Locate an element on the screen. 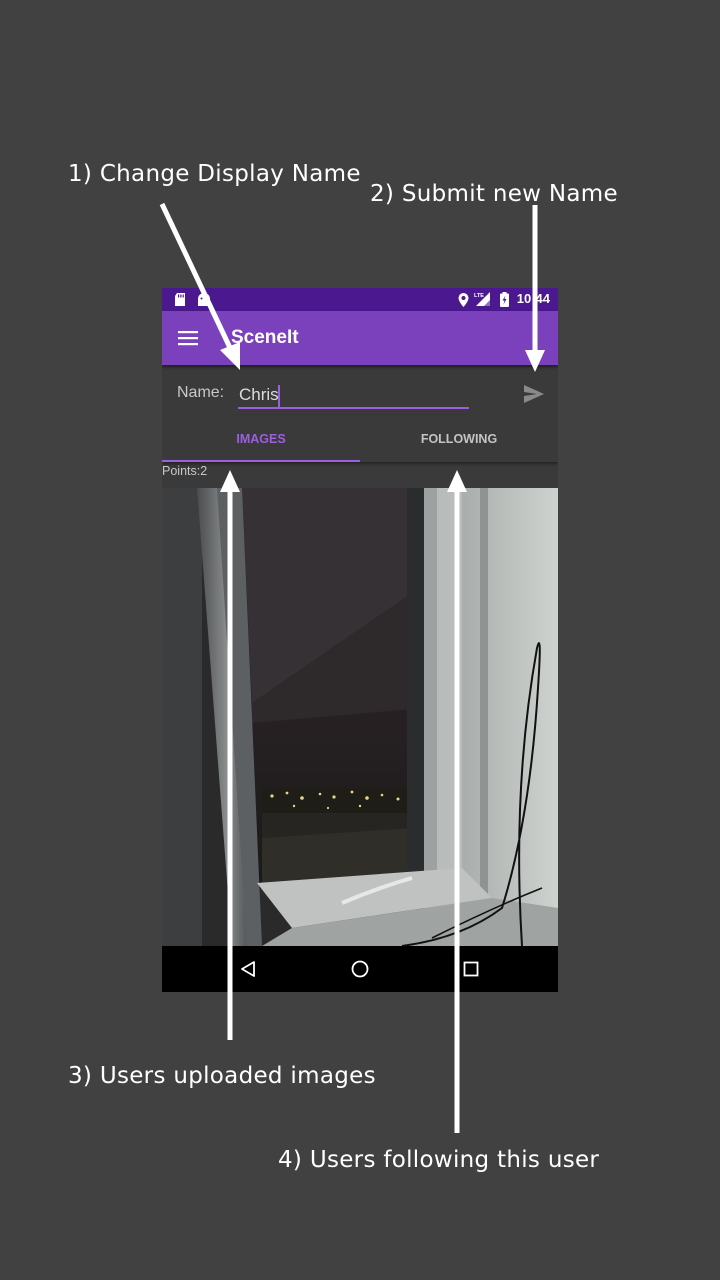 Image resolution: width=720 pixels, height=1280 pixels. location-icon is located at coordinates (463, 300).